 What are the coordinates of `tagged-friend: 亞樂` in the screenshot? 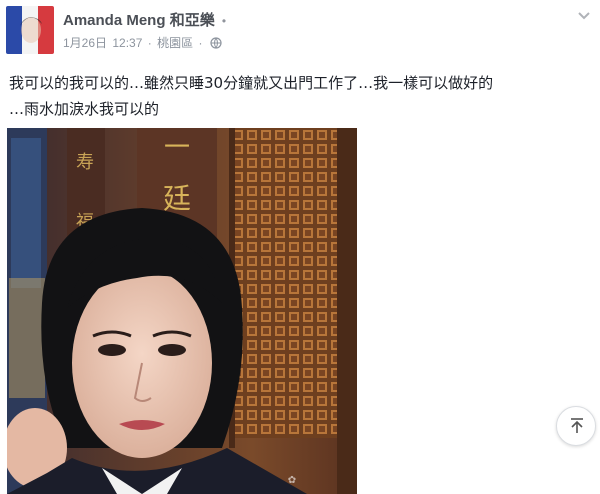 It's located at (200, 20).